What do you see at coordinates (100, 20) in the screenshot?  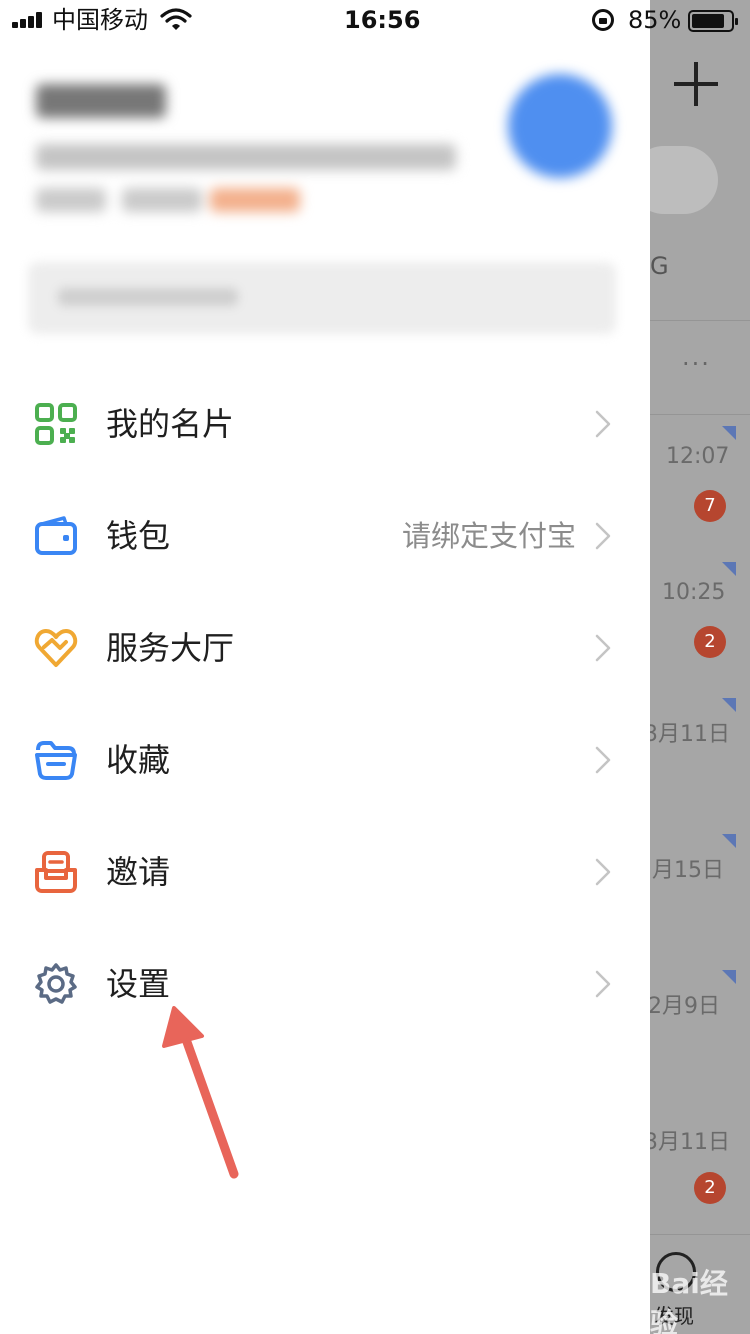 I see `carrier-name: 中国移动` at bounding box center [100, 20].